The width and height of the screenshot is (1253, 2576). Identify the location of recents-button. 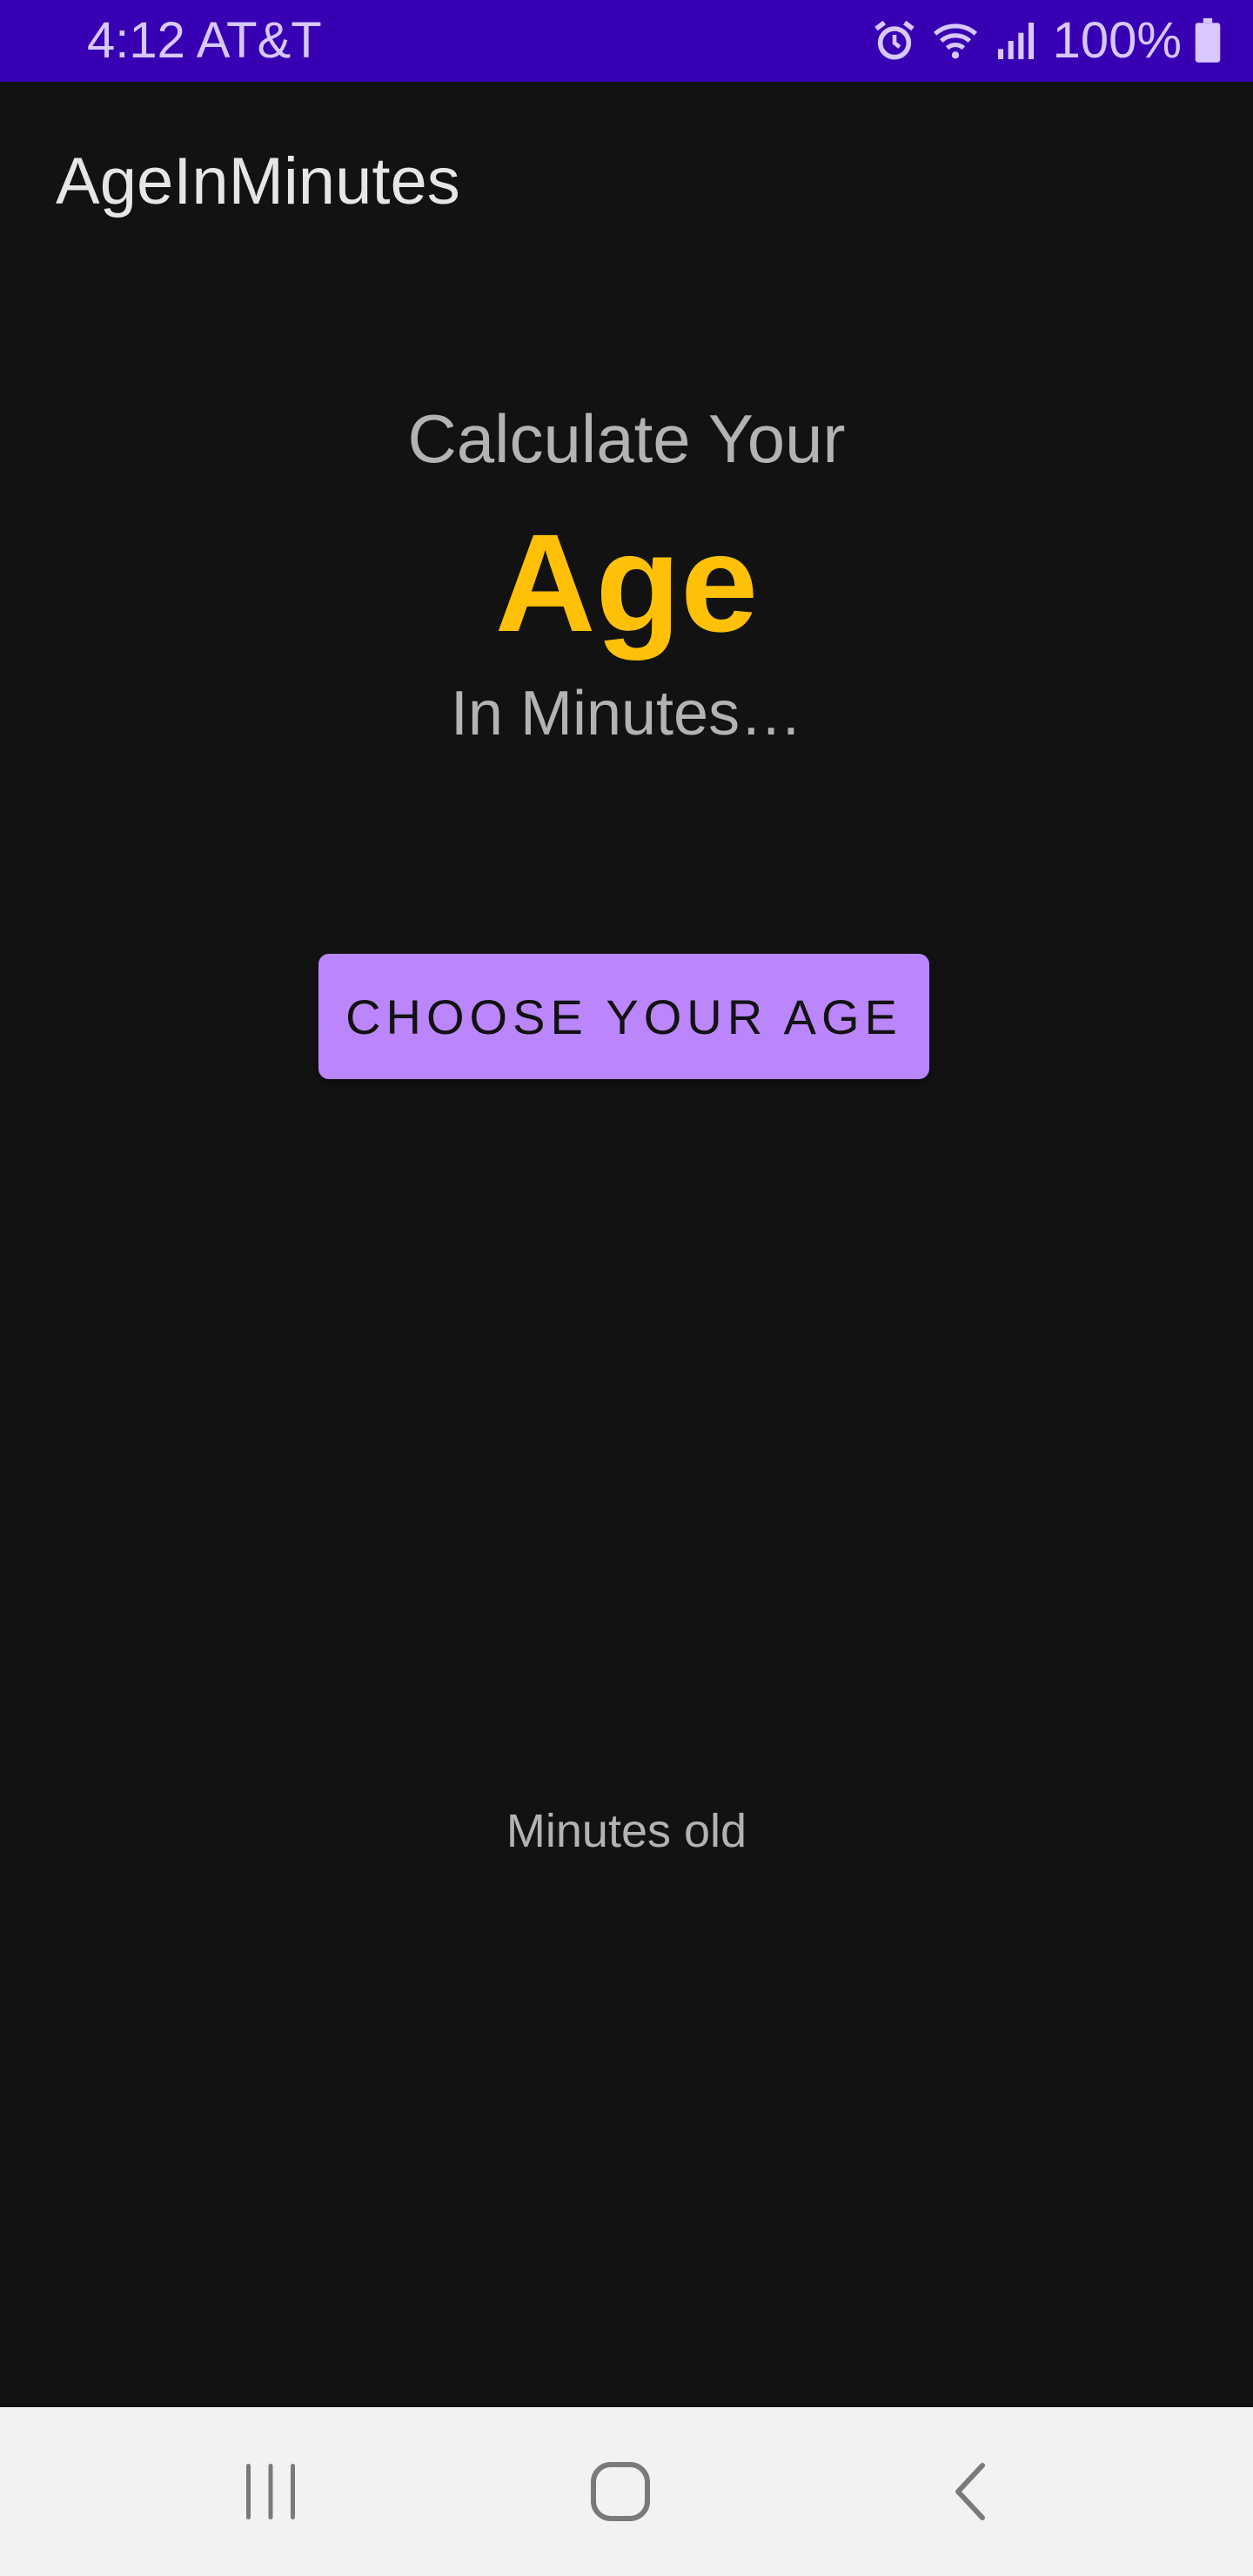
(270, 2492).